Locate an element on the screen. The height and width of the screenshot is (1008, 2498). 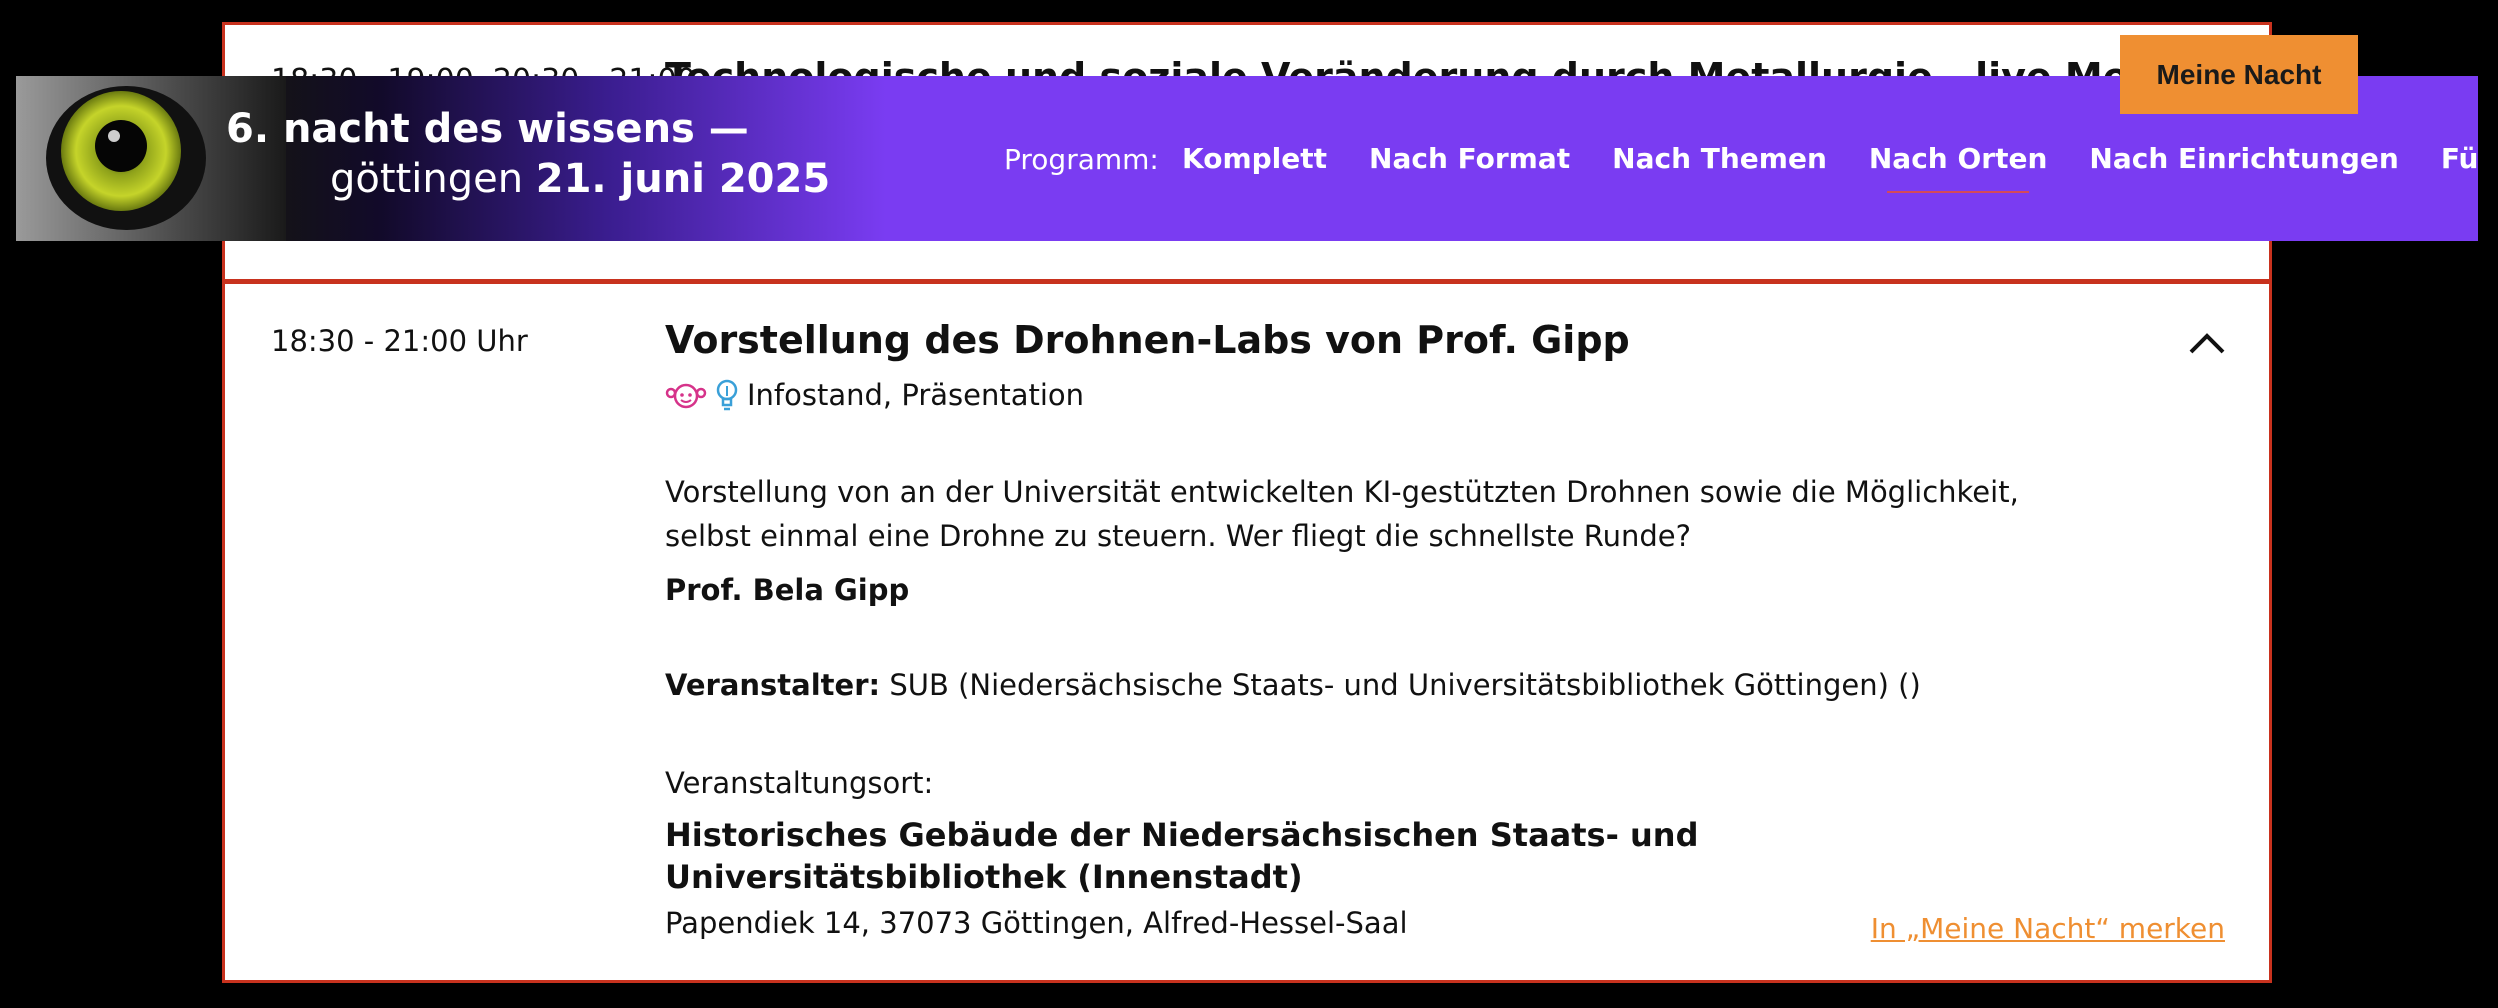
brand-title: 6. nacht des wissens — is located at coordinates (487, 129).